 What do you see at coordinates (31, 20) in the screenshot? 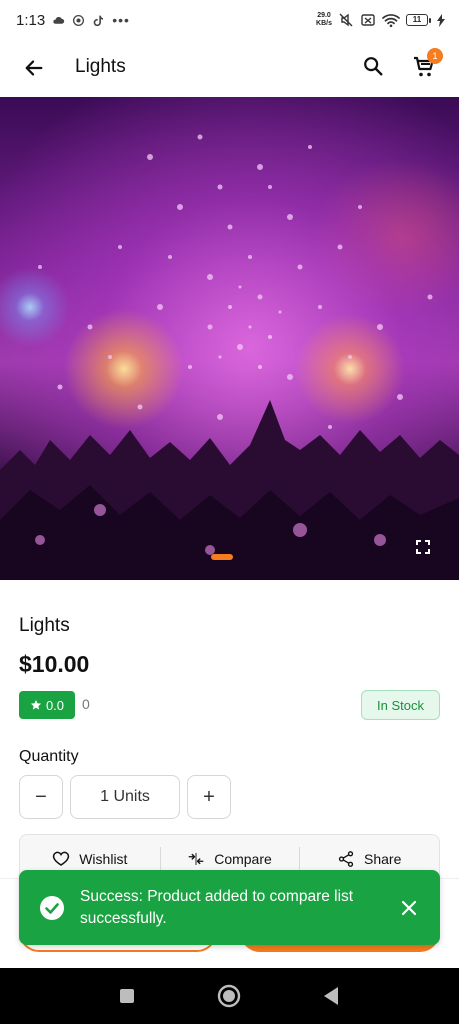
I see `status-time: 1:13` at bounding box center [31, 20].